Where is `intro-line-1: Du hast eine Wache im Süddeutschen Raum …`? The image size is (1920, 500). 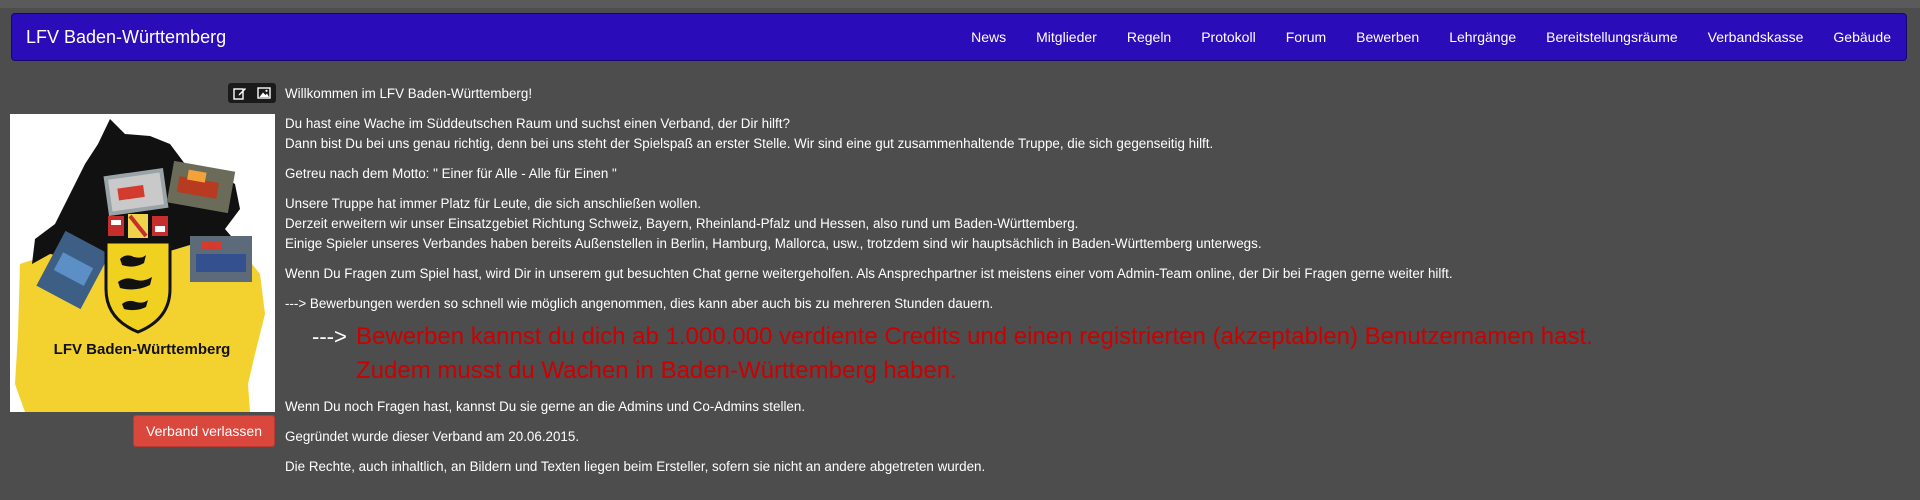 intro-line-1: Du hast eine Wache im Süddeutschen Raum … is located at coordinates (537, 123).